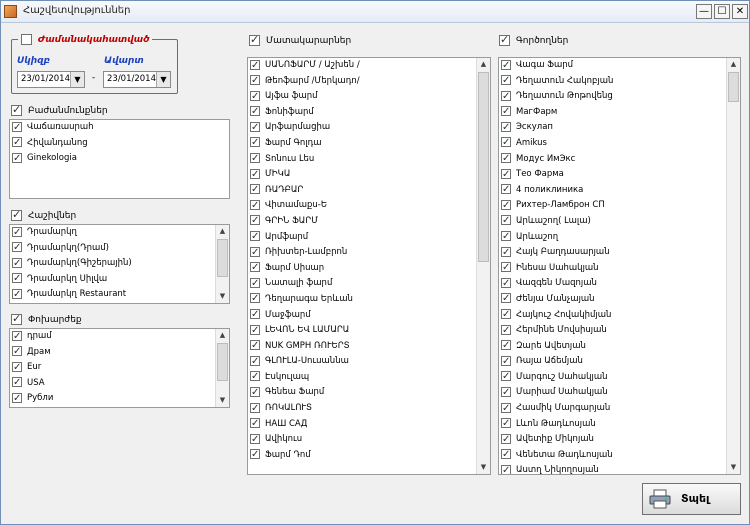  What do you see at coordinates (619, 409) in the screenshot?
I see `doctor-item: Հասմիկ Մարգարյան` at bounding box center [619, 409].